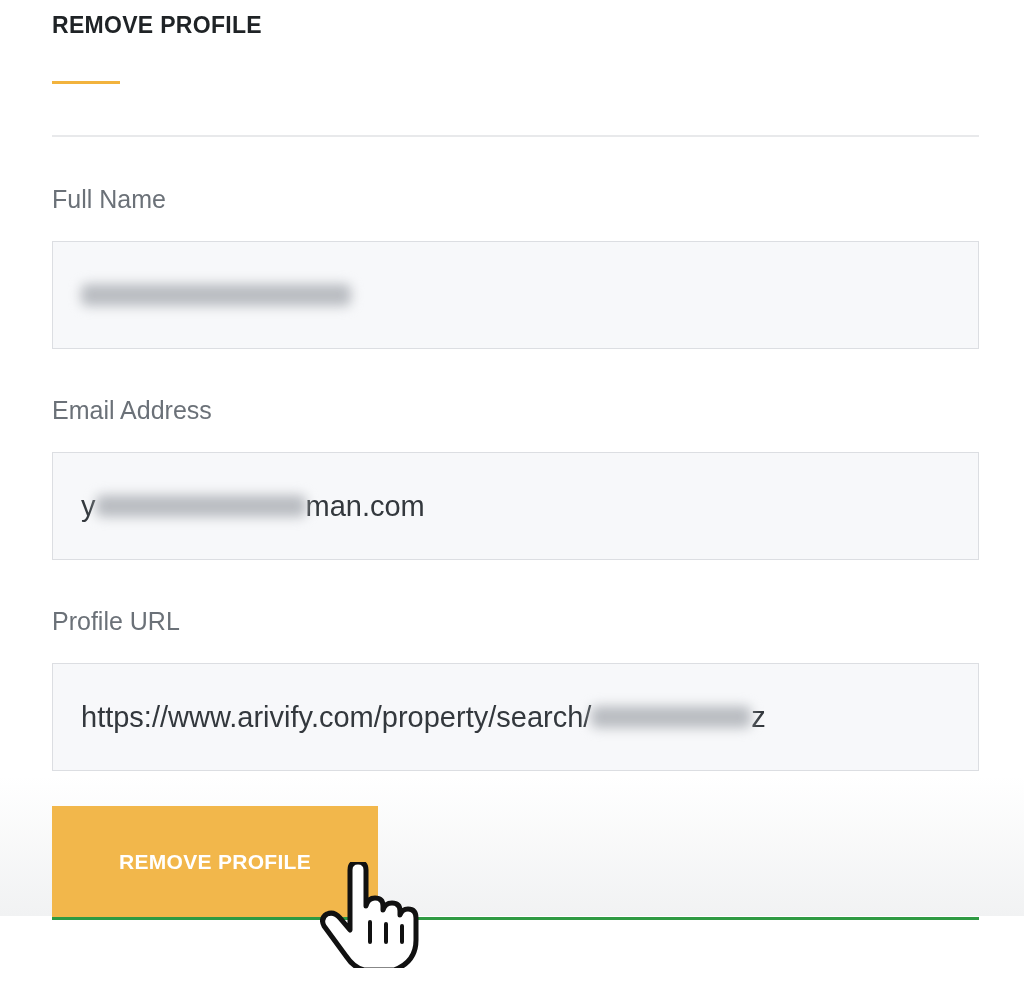  Describe the element at coordinates (370, 915) in the screenshot. I see `hand-cursor-icon` at that location.